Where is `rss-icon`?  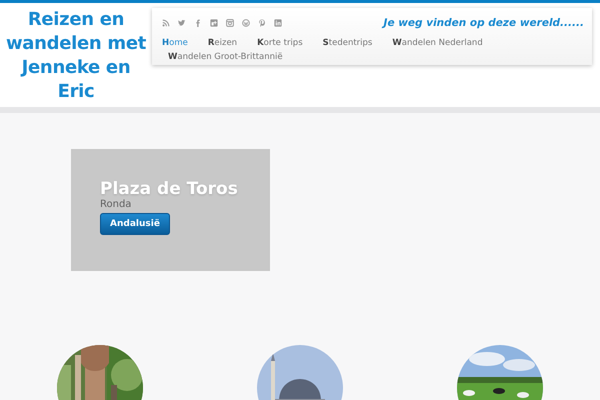 rss-icon is located at coordinates (166, 23).